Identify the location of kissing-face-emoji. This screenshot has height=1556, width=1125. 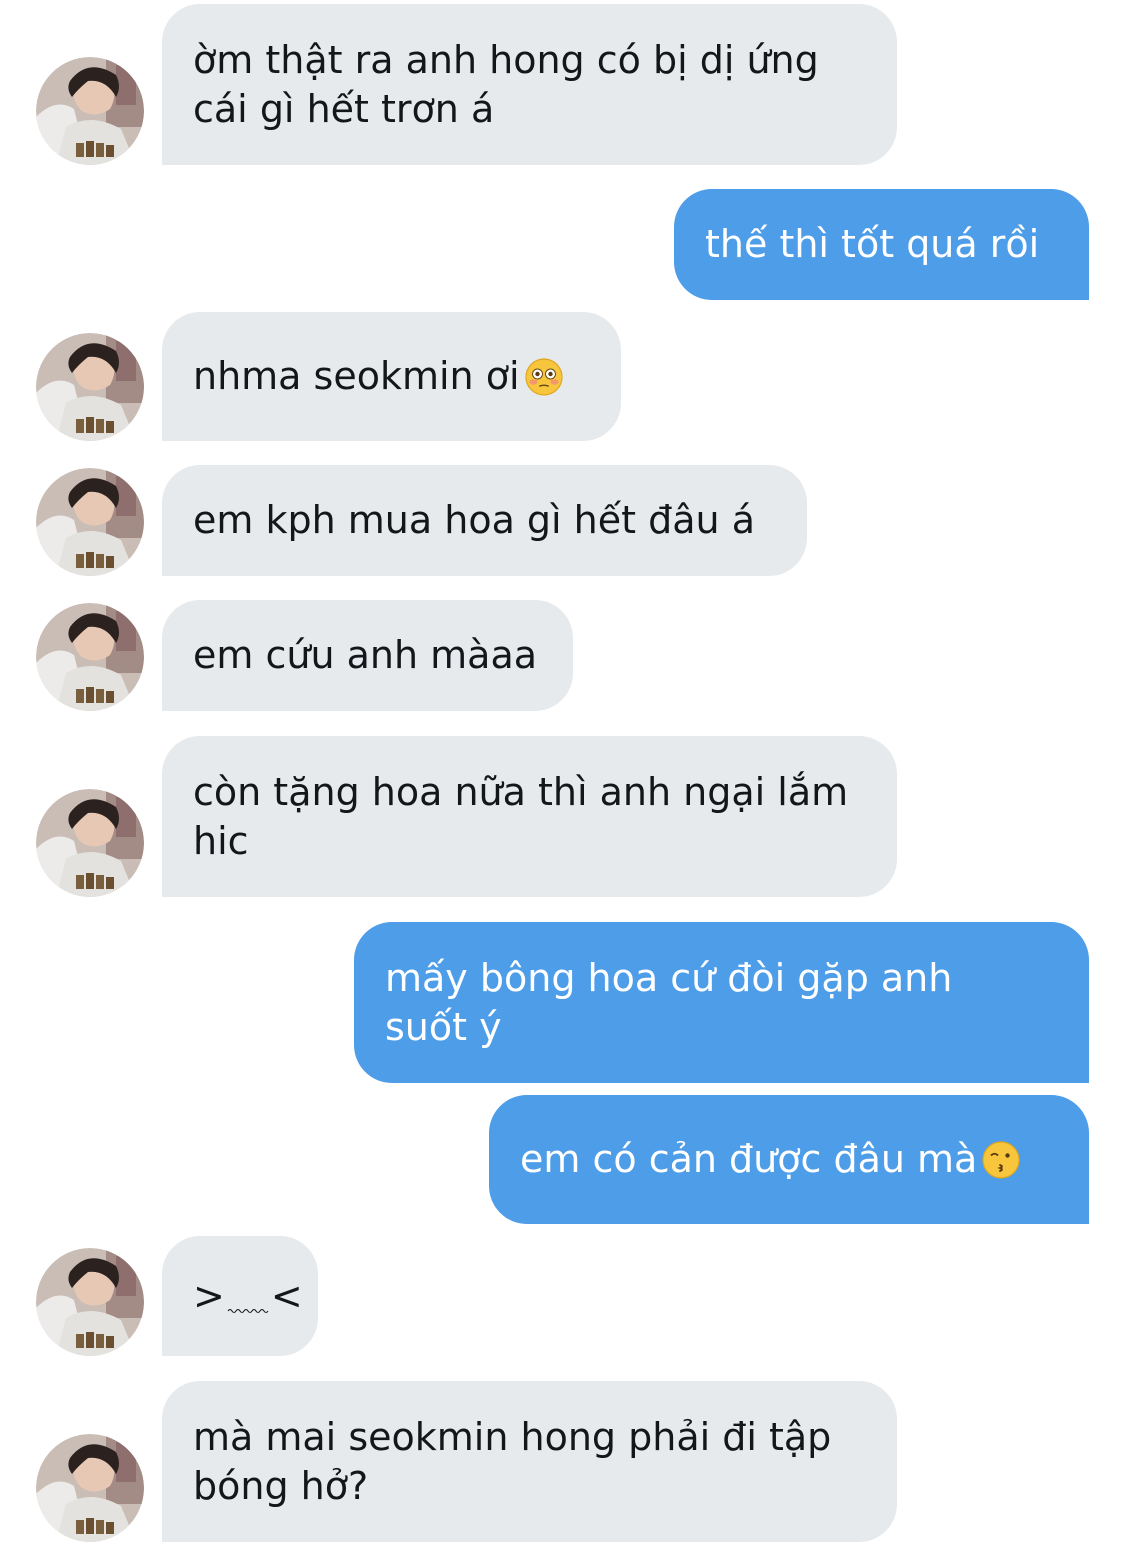
(1001, 1160).